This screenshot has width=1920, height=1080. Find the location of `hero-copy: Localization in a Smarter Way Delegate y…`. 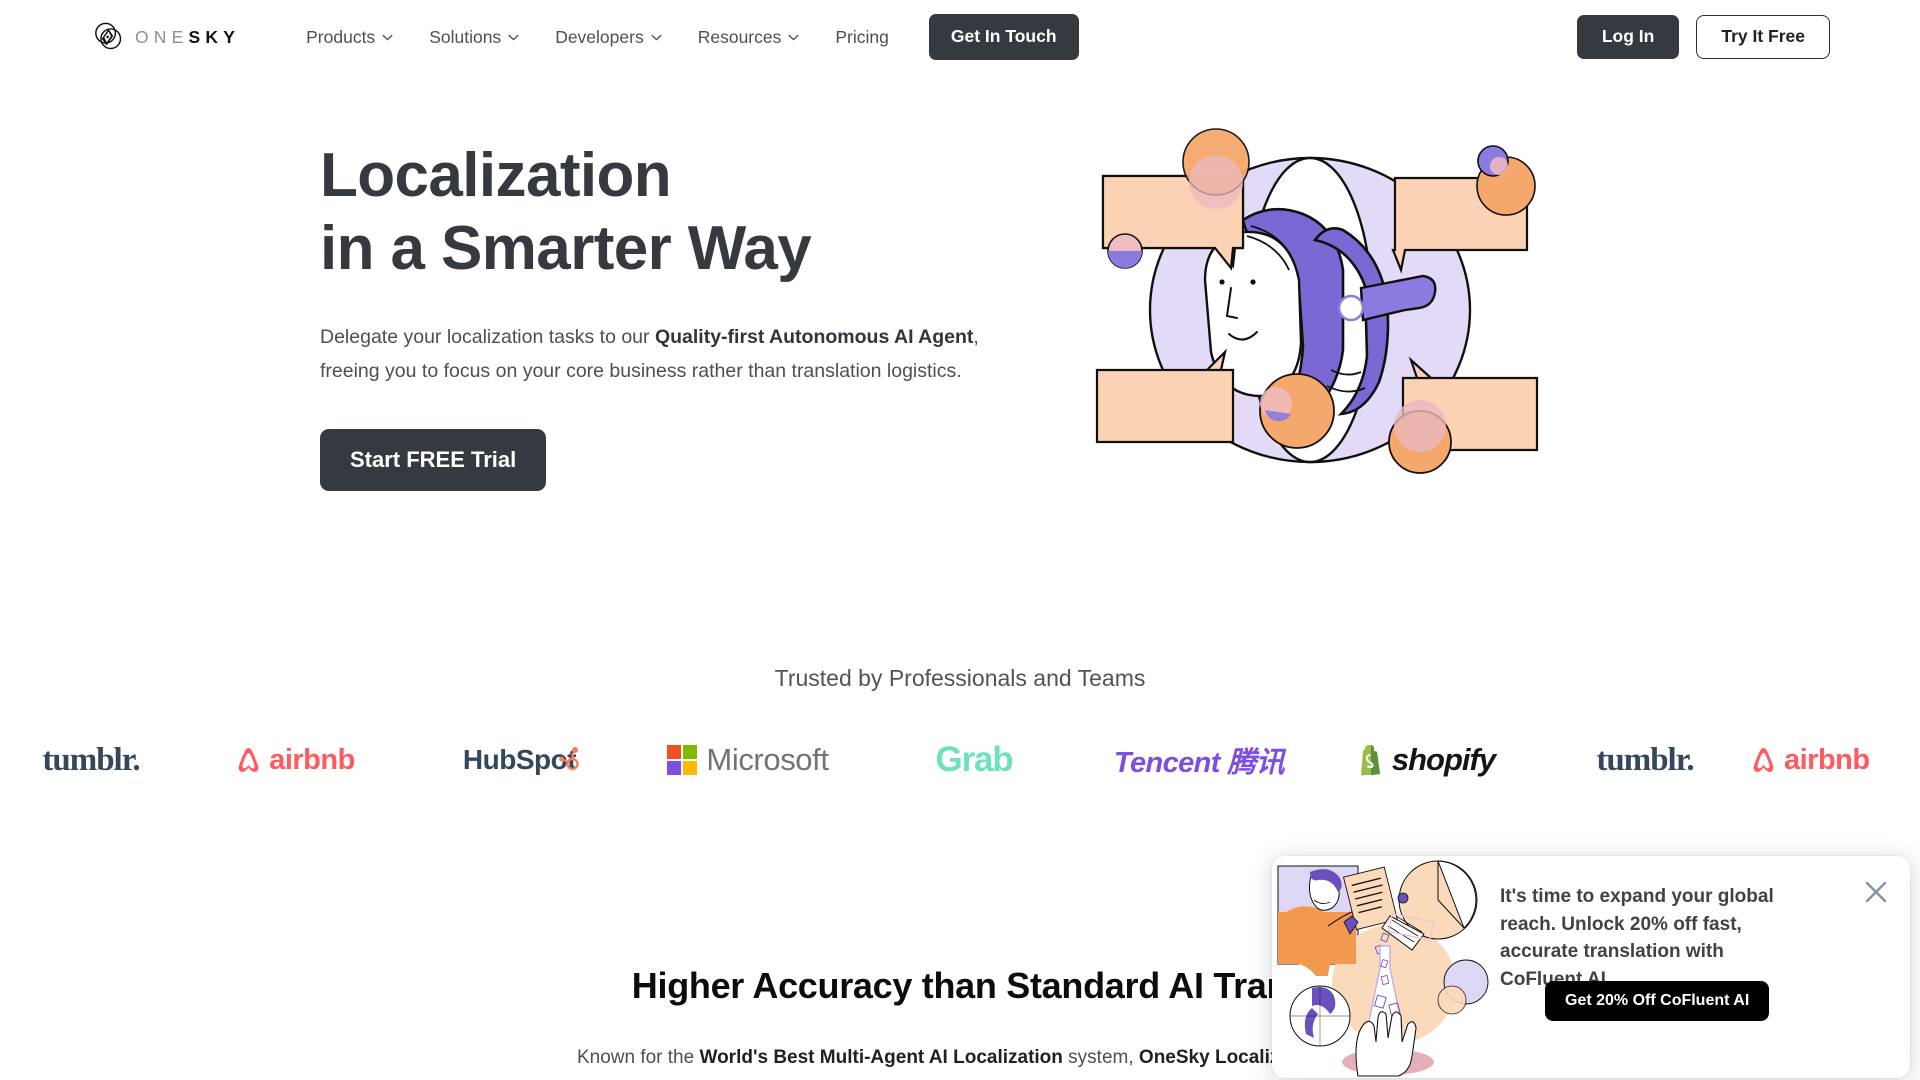

hero-copy: Localization in a Smarter Way Delegate y… is located at coordinates (680, 316).